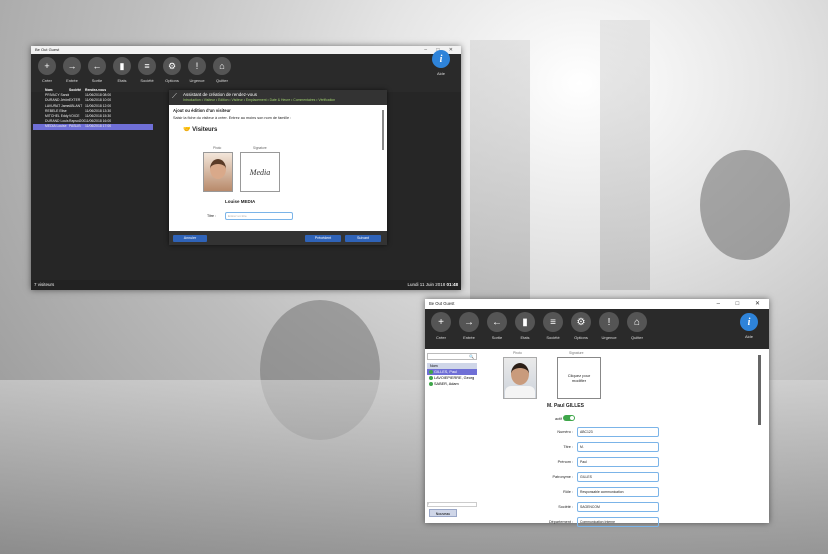  What do you see at coordinates (278, 238) in the screenshot?
I see `wizard-footer: Annuler Précédent Suivant` at bounding box center [278, 238].